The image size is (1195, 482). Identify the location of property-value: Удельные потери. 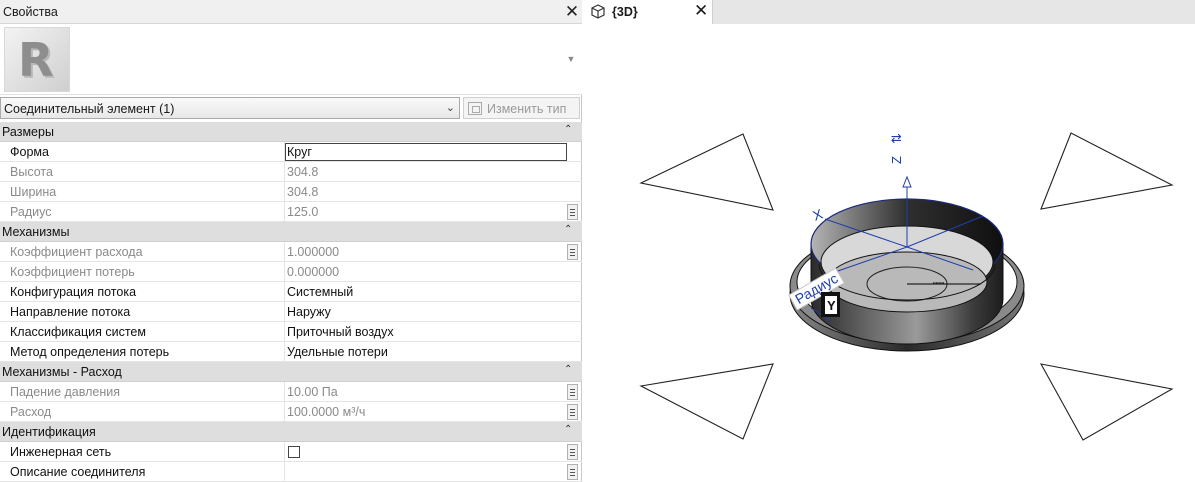
(426, 352).